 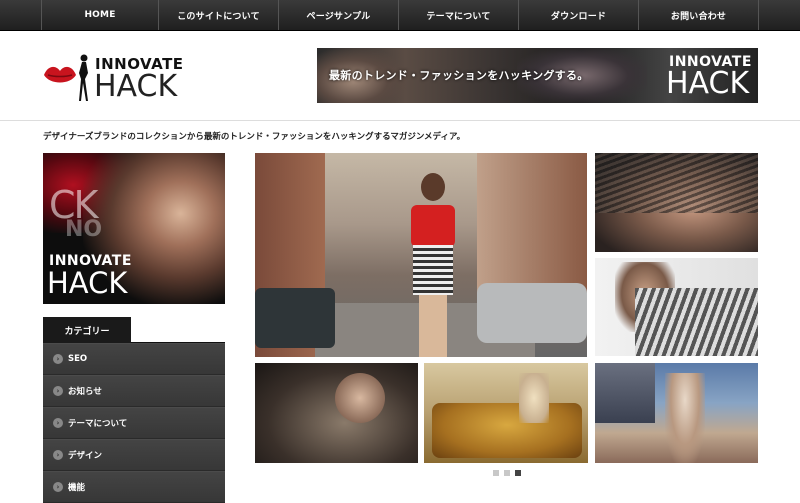 What do you see at coordinates (134, 228) in the screenshot?
I see `sidebar-banner: CK NO INNOVATE HACK` at bounding box center [134, 228].